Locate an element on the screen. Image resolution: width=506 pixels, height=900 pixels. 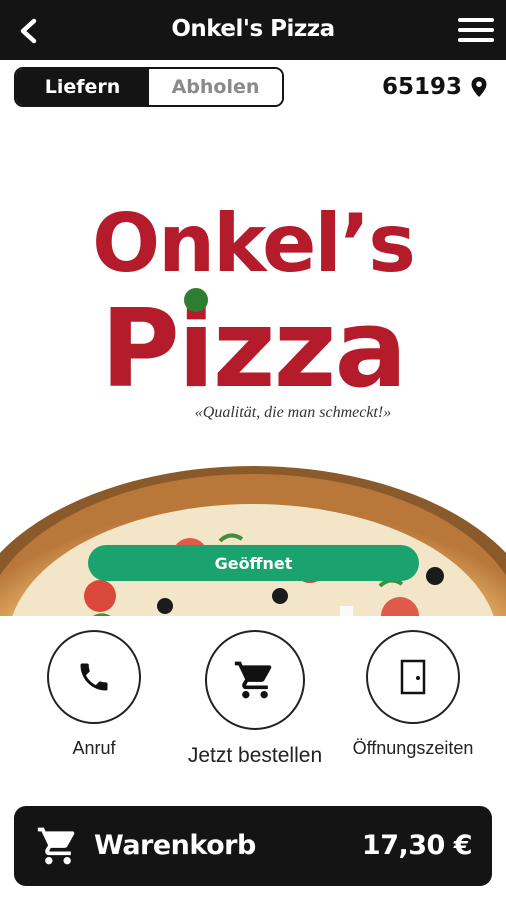
app-title: Onkel's Pizza is located at coordinates (253, 29).